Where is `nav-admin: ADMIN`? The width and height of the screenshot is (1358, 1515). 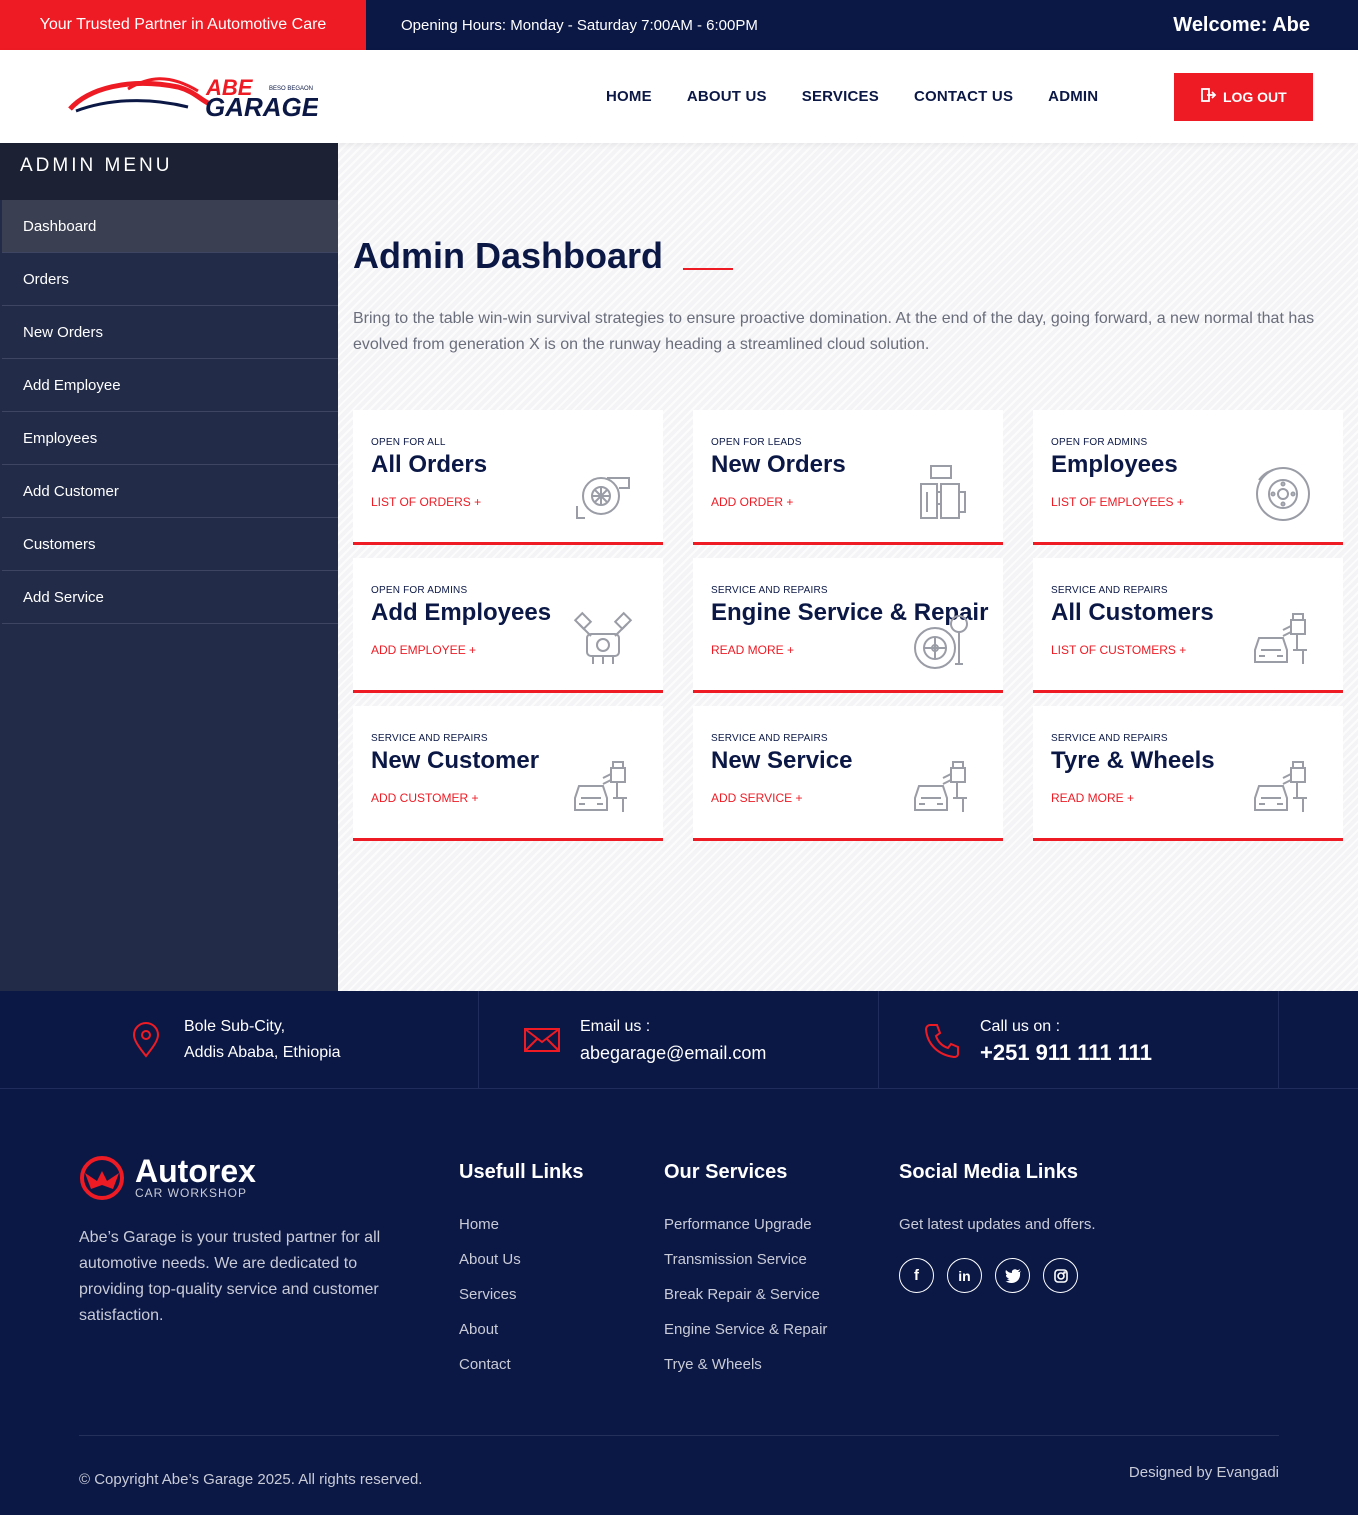 nav-admin: ADMIN is located at coordinates (1073, 96).